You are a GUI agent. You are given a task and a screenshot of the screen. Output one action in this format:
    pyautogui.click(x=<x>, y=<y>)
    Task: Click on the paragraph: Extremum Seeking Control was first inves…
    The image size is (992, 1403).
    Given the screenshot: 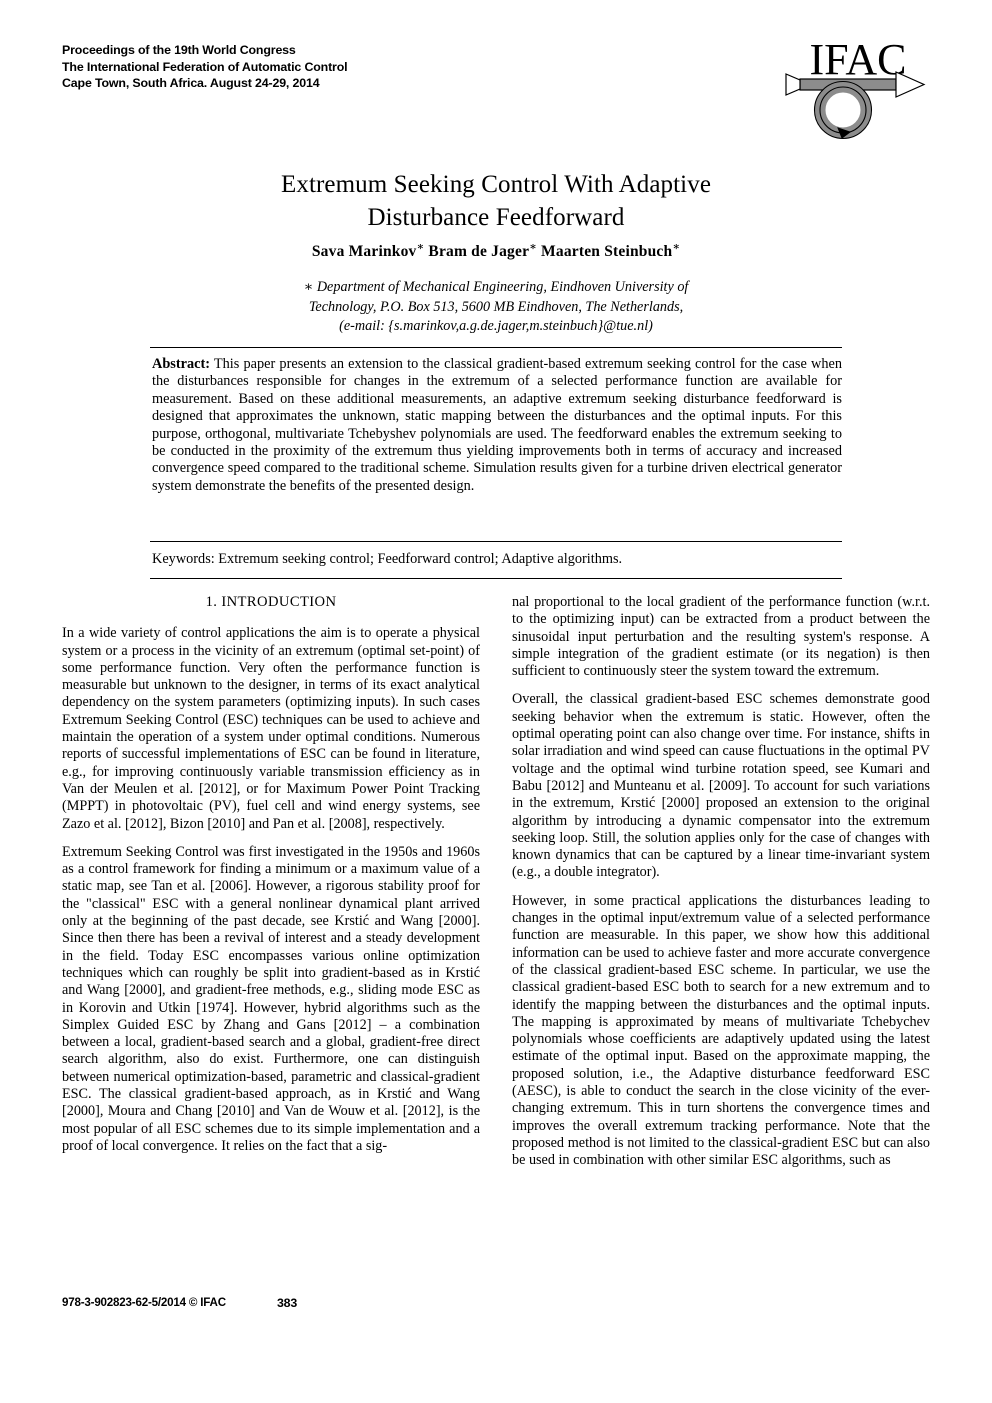 What is the action you would take?
    pyautogui.click(x=271, y=998)
    